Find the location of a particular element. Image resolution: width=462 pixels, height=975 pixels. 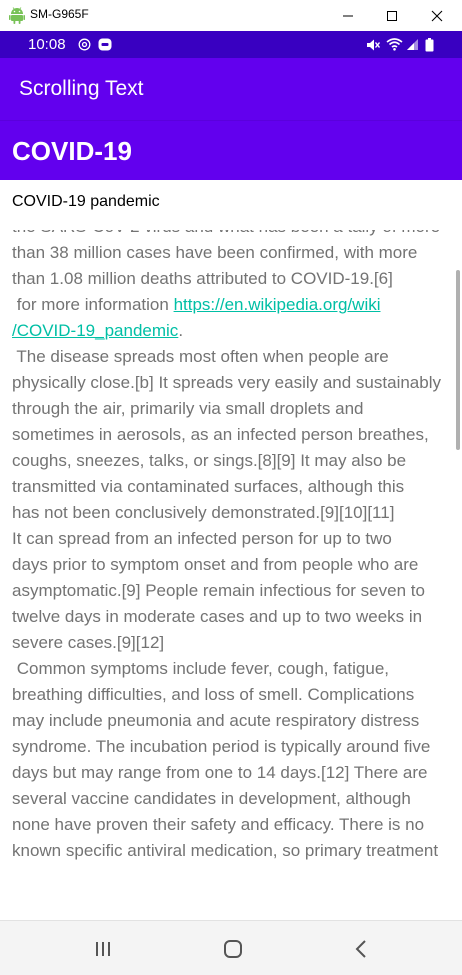

scrollbar is located at coordinates (458, 360).